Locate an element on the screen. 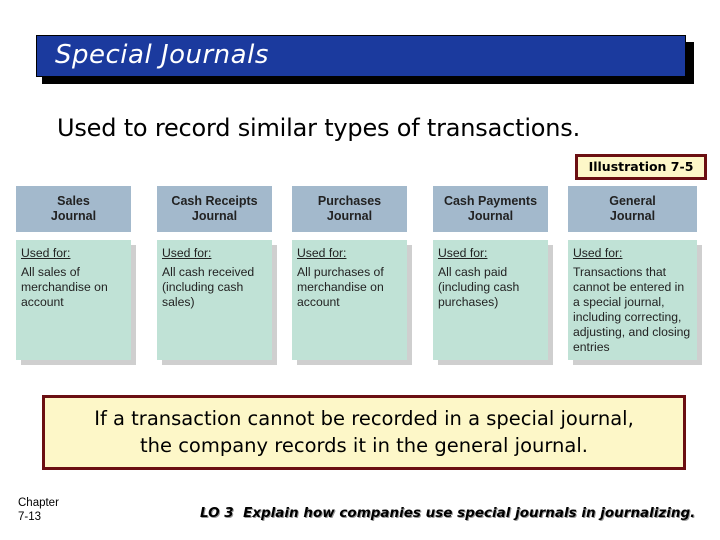 Image resolution: width=720 pixels, height=540 pixels. slide-title: Special Journals is located at coordinates (162, 55).